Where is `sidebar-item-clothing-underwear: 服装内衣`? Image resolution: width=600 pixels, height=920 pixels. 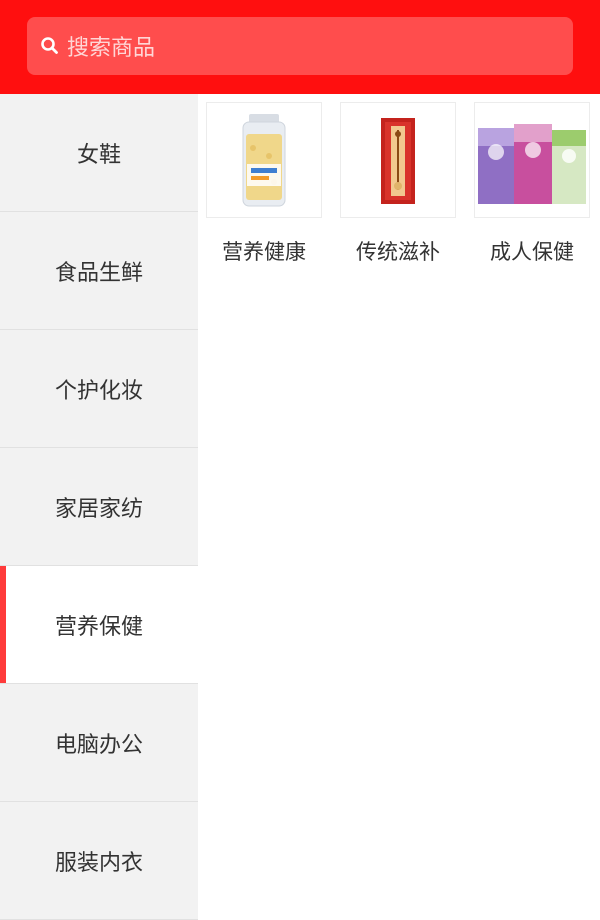
sidebar-item-clothing-underwear: 服装内衣 is located at coordinates (99, 861).